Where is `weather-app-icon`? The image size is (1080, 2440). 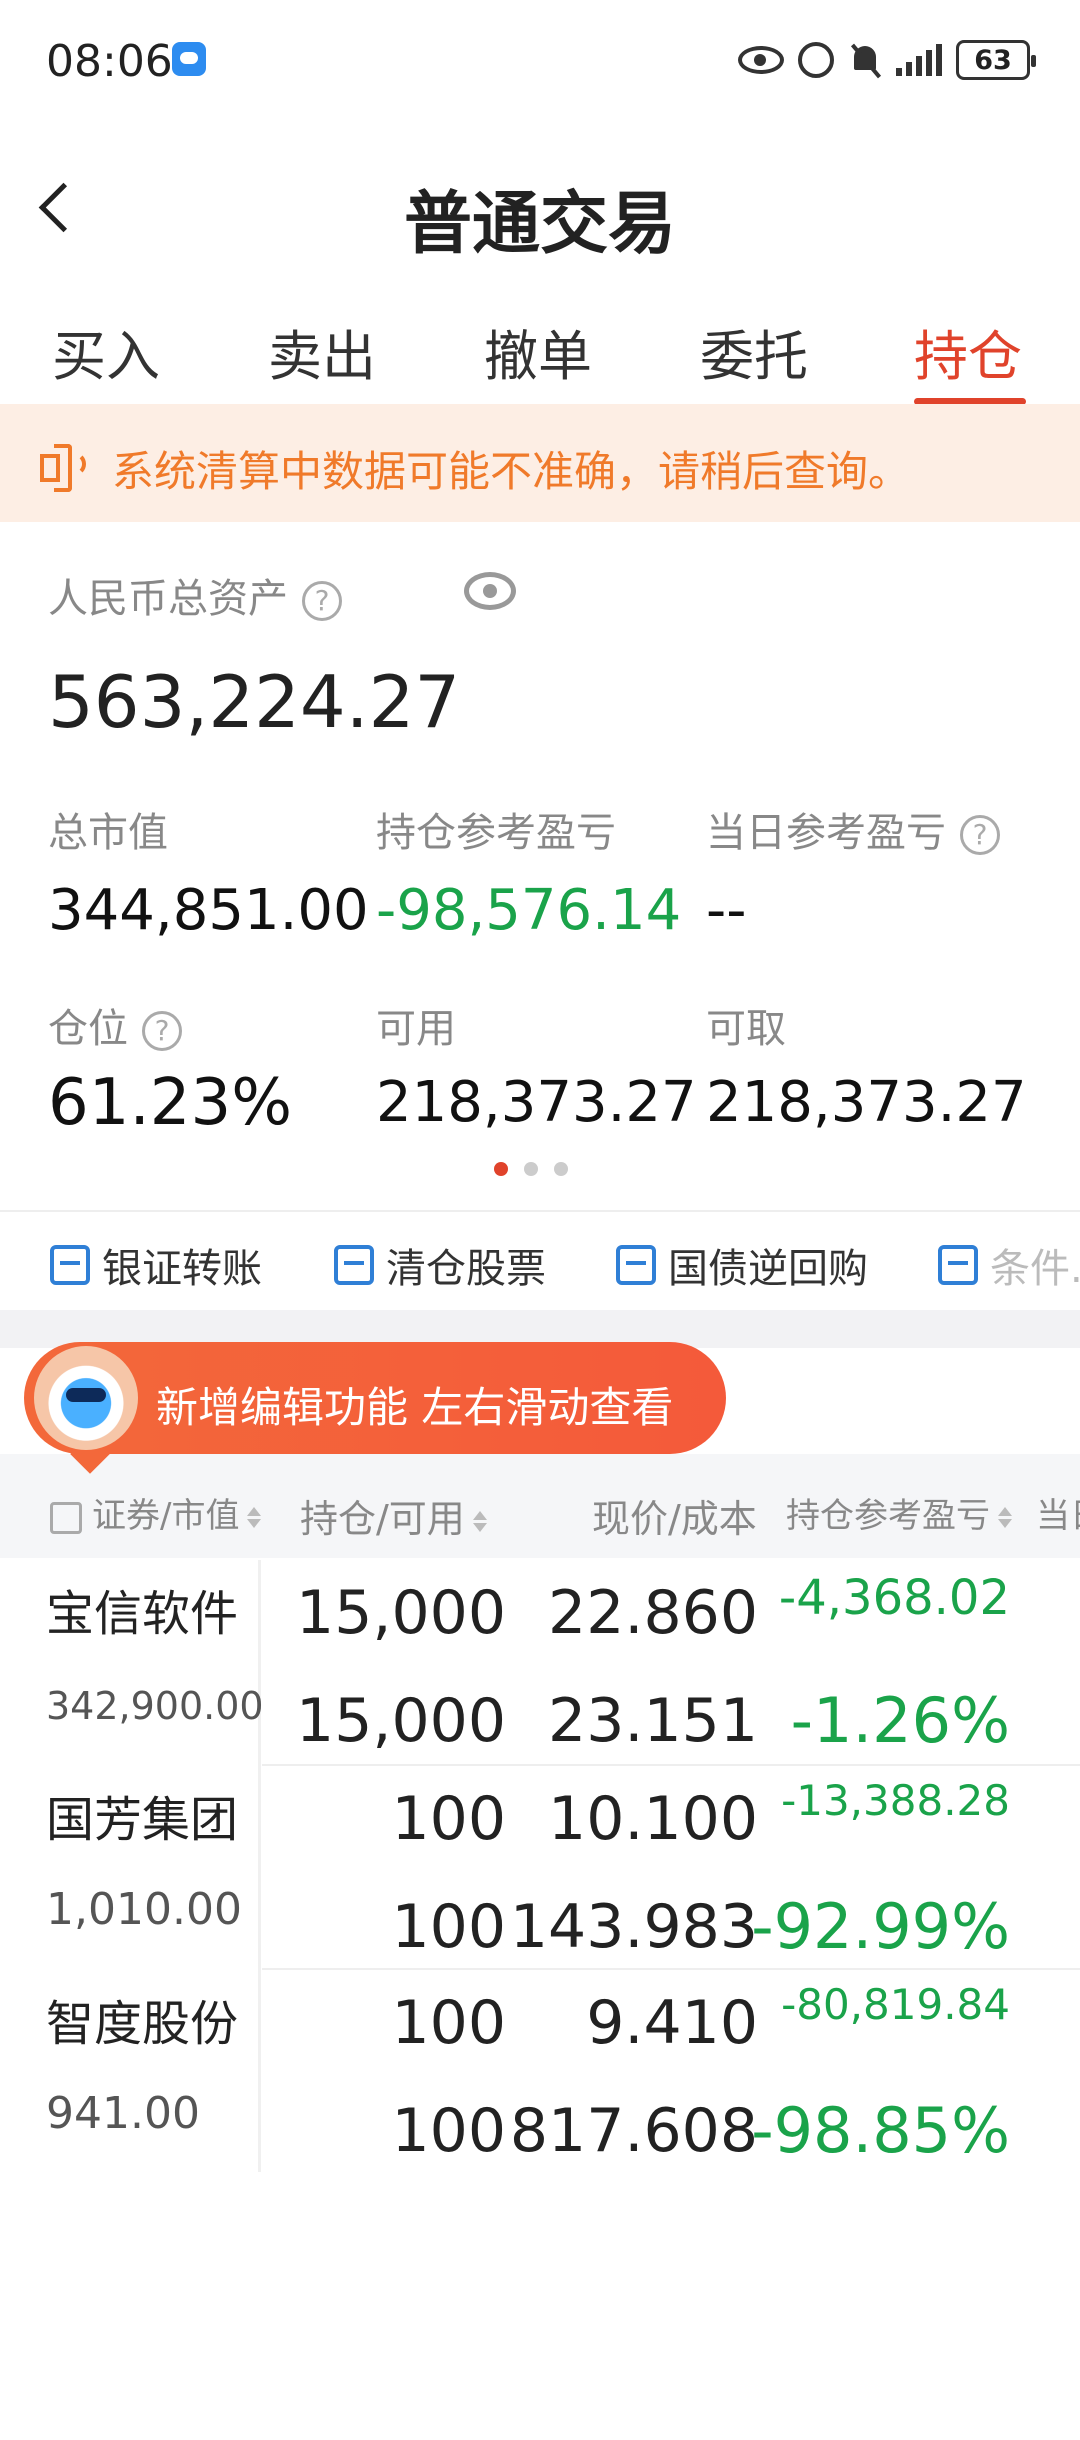 weather-app-icon is located at coordinates (189, 59).